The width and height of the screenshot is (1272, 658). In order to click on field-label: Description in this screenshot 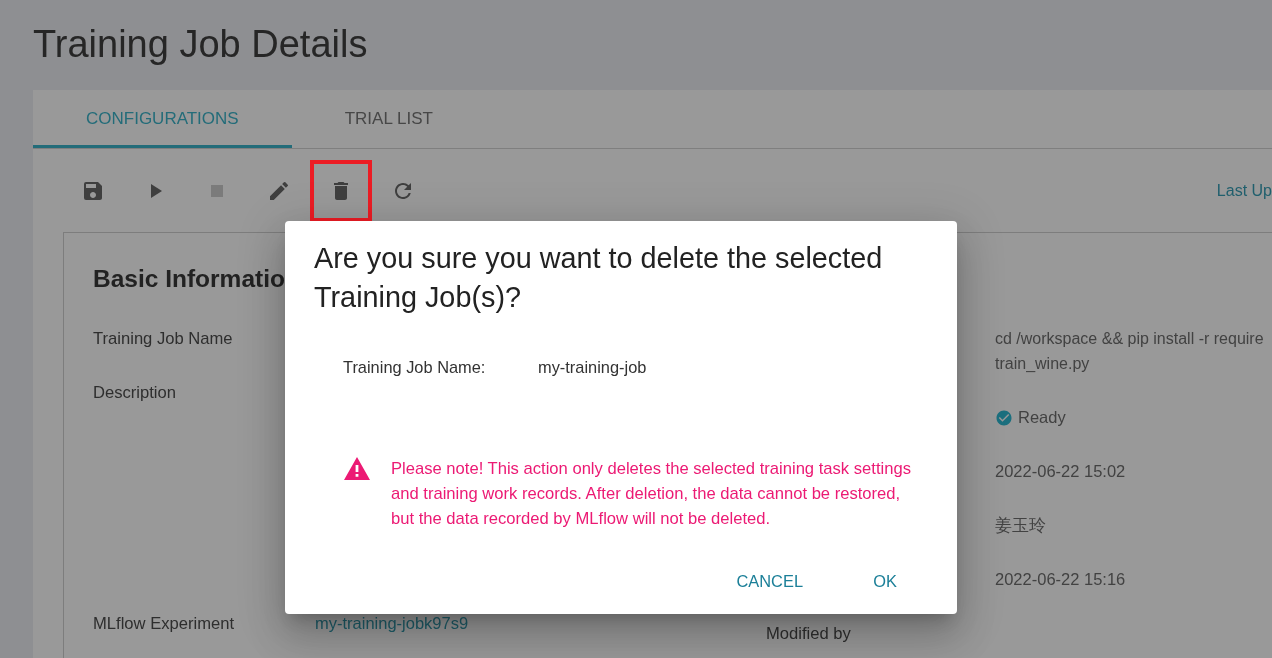, I will do `click(134, 393)`.